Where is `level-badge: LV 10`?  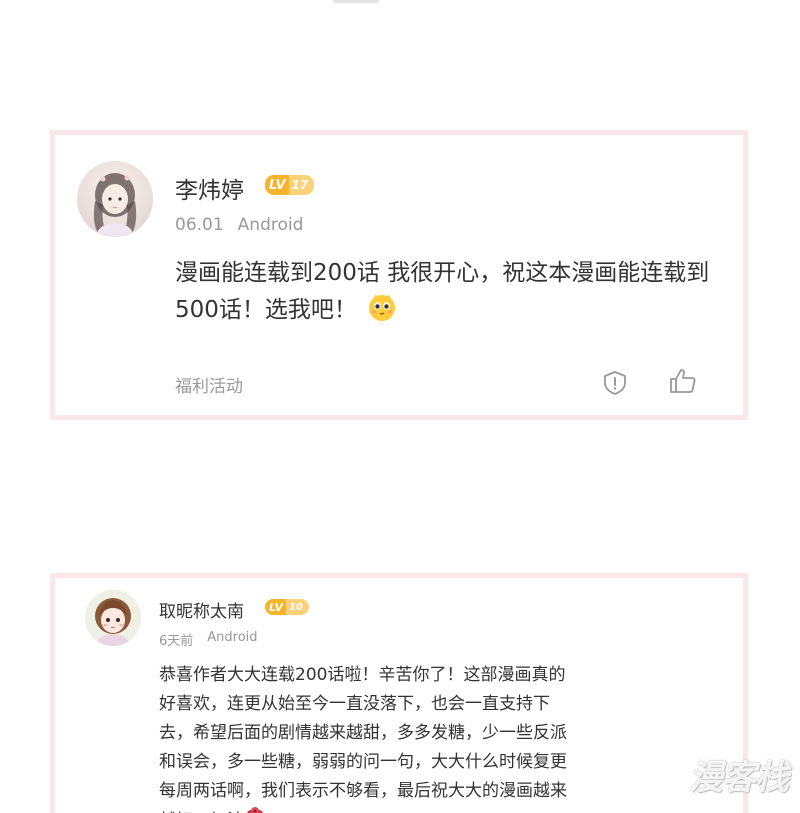
level-badge: LV 10 is located at coordinates (287, 607).